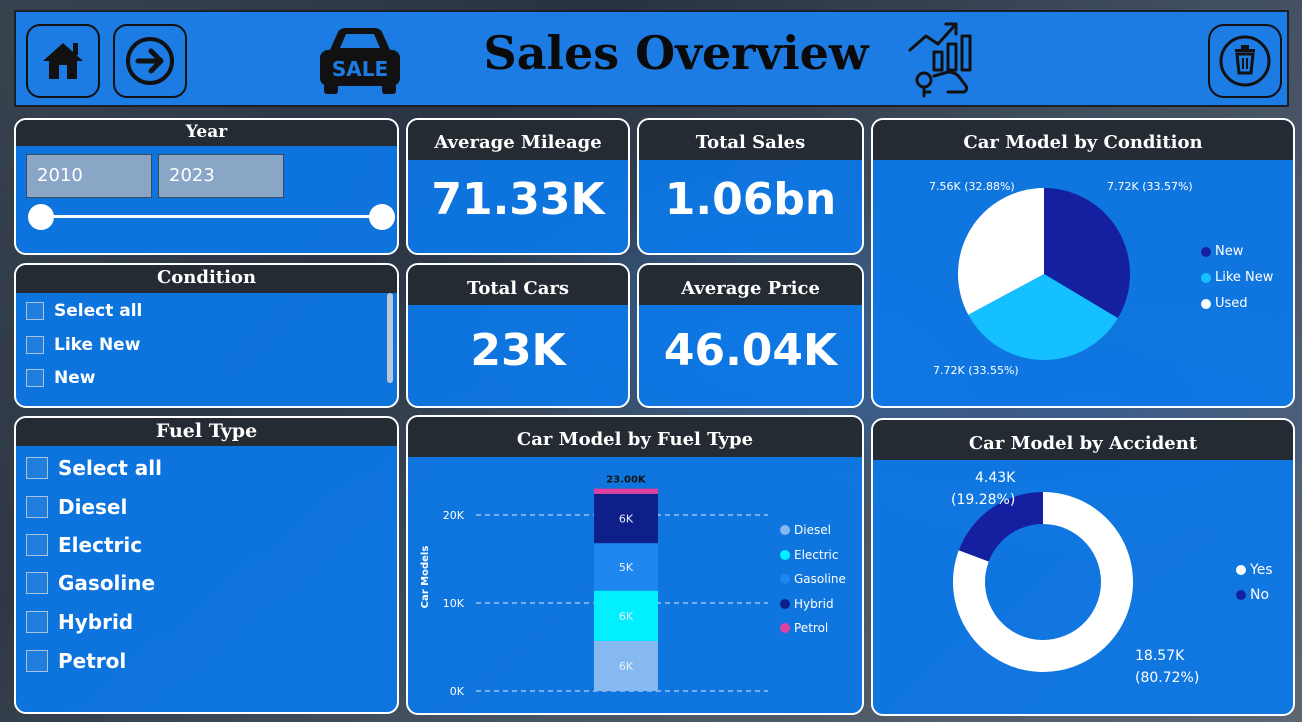  Describe the element at coordinates (206, 432) in the screenshot. I see `fuel-type-slicer-title: Fuel Type` at that location.